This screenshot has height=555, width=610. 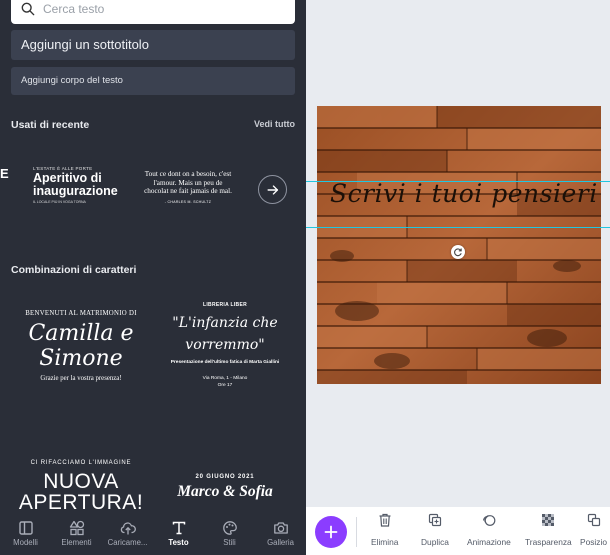 I want to click on combo-script-line2: Simone, so click(x=81, y=358).